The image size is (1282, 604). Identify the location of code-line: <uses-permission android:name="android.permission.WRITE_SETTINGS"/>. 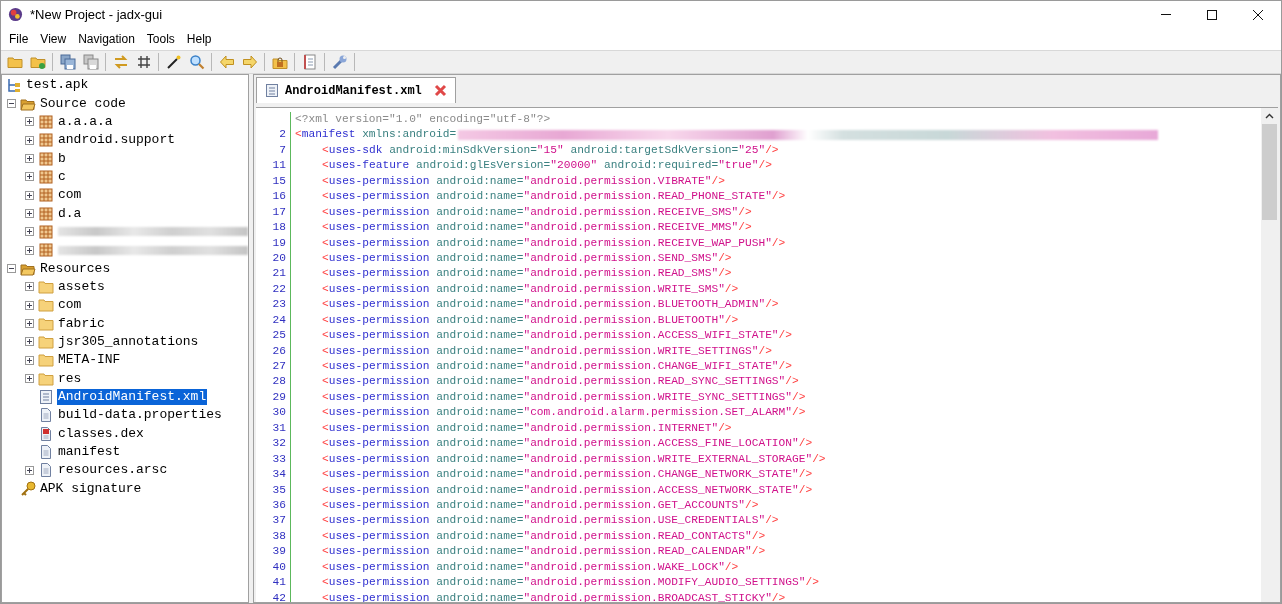
(547, 351).